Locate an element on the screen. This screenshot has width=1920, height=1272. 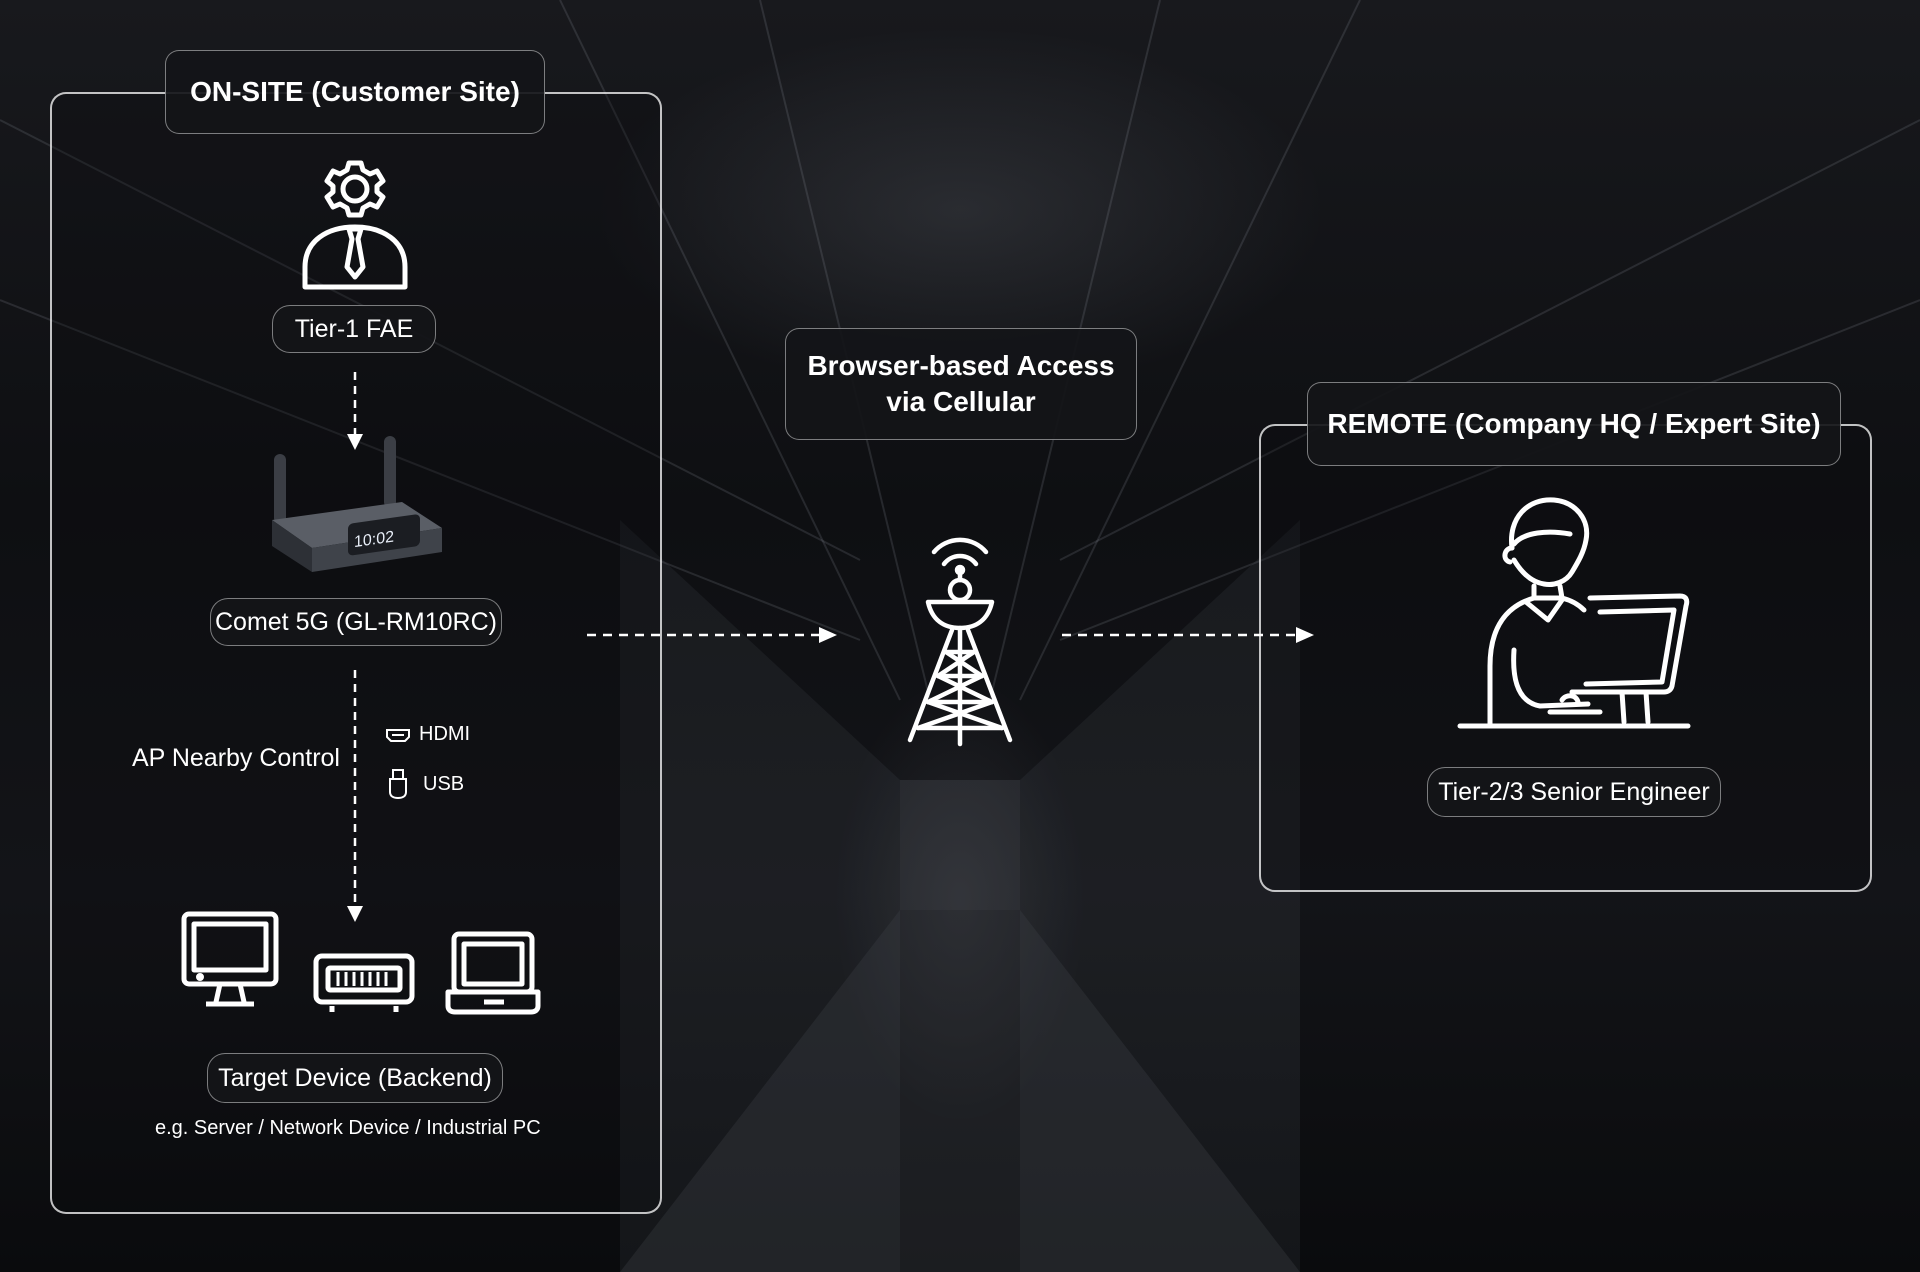
network-switch-icon is located at coordinates (364, 982).